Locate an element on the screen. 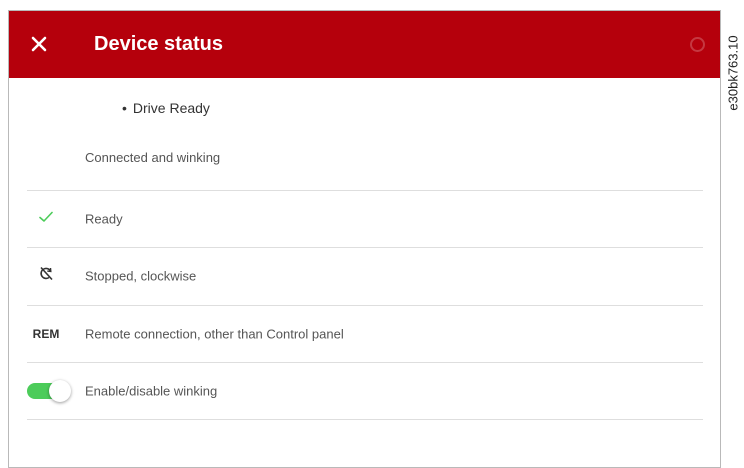 The width and height of the screenshot is (744, 468). winking-toggle is located at coordinates (49, 391).